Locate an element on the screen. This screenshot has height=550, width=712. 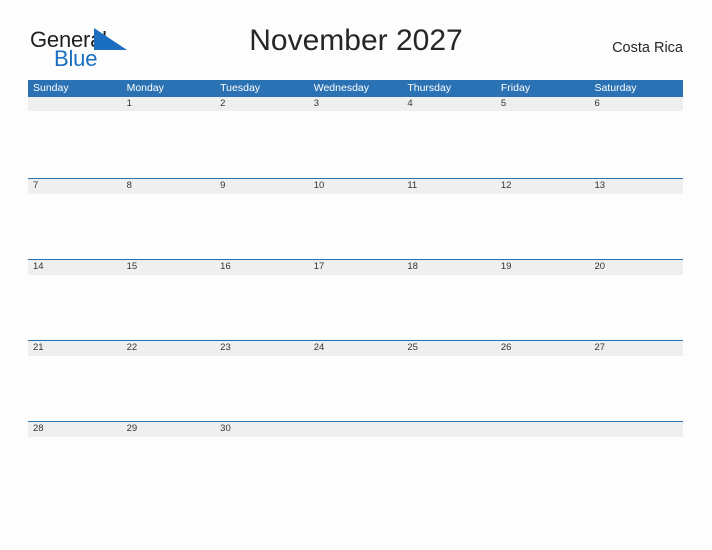
day-cell: 16 is located at coordinates (262, 267).